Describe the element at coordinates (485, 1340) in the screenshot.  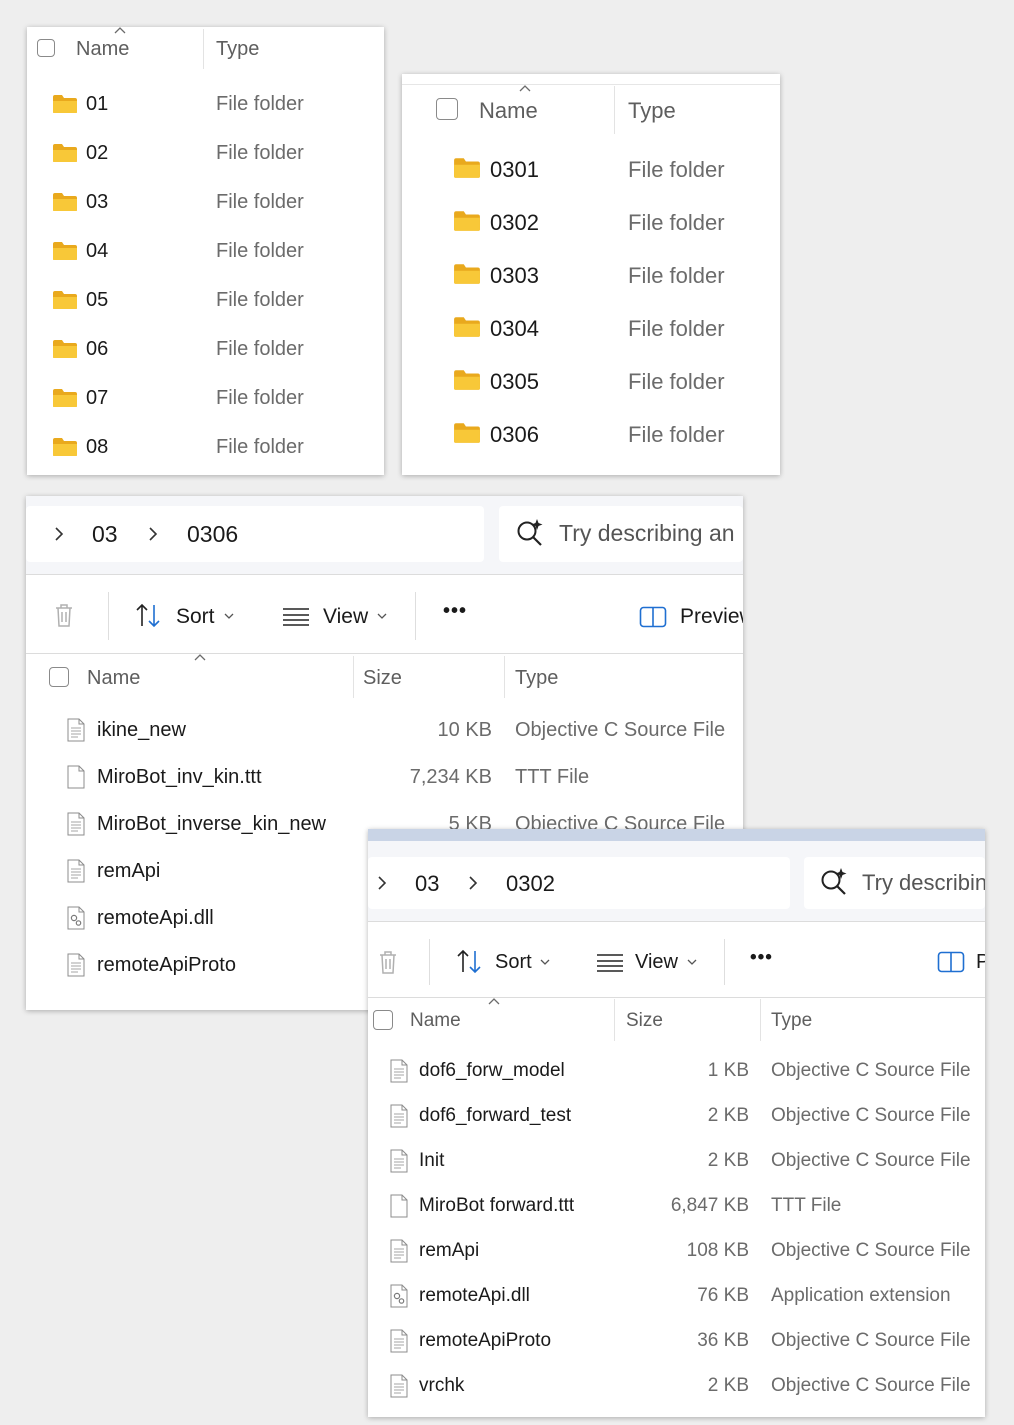
I see `file-name: remoteApiProto` at that location.